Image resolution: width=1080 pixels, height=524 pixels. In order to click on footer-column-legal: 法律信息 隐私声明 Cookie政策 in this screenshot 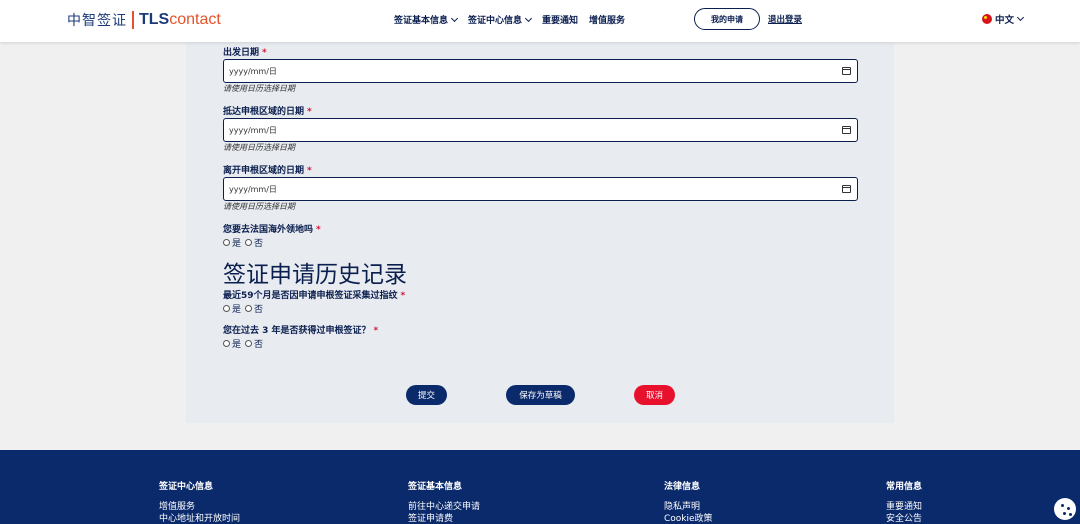, I will do `click(688, 501)`.